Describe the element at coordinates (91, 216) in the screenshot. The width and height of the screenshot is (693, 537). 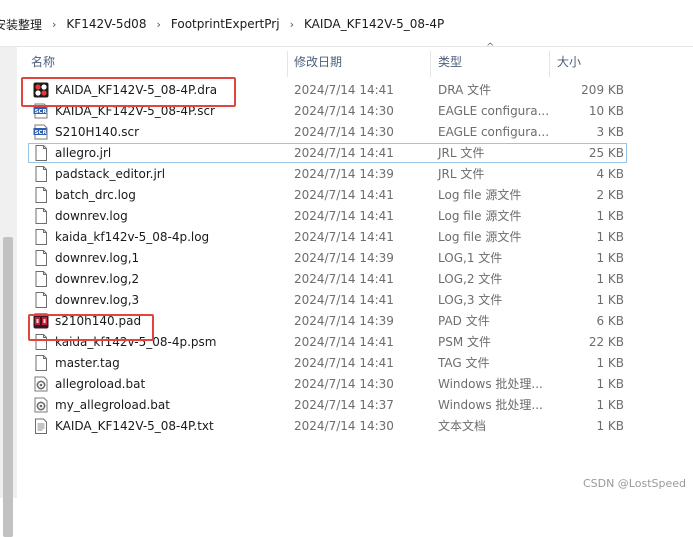
I see `file-name: downrev.log` at that location.